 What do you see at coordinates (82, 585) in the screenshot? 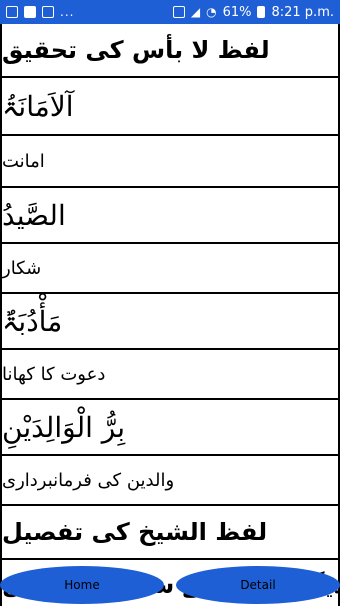
I see `home-button: Home` at bounding box center [82, 585].